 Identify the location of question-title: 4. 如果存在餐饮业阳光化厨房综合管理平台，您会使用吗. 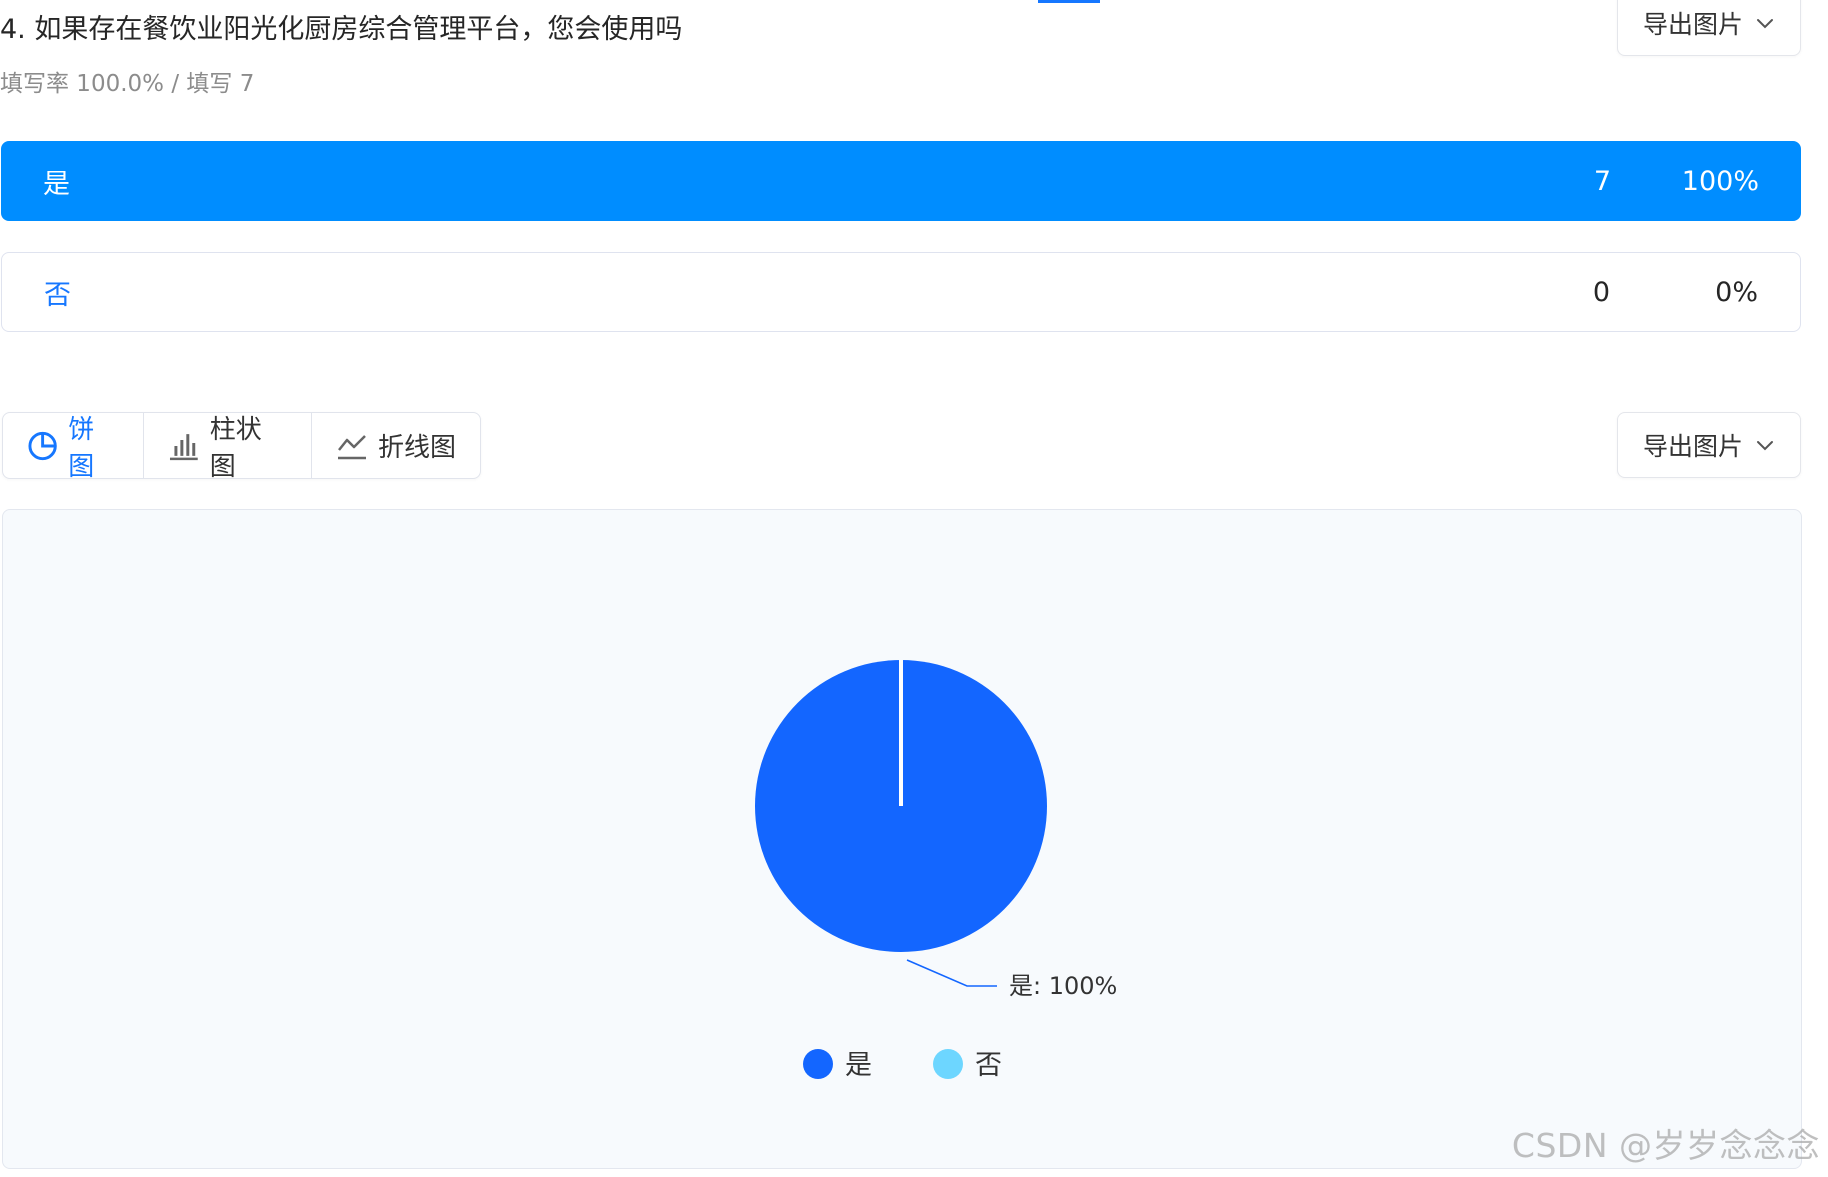
(341, 29).